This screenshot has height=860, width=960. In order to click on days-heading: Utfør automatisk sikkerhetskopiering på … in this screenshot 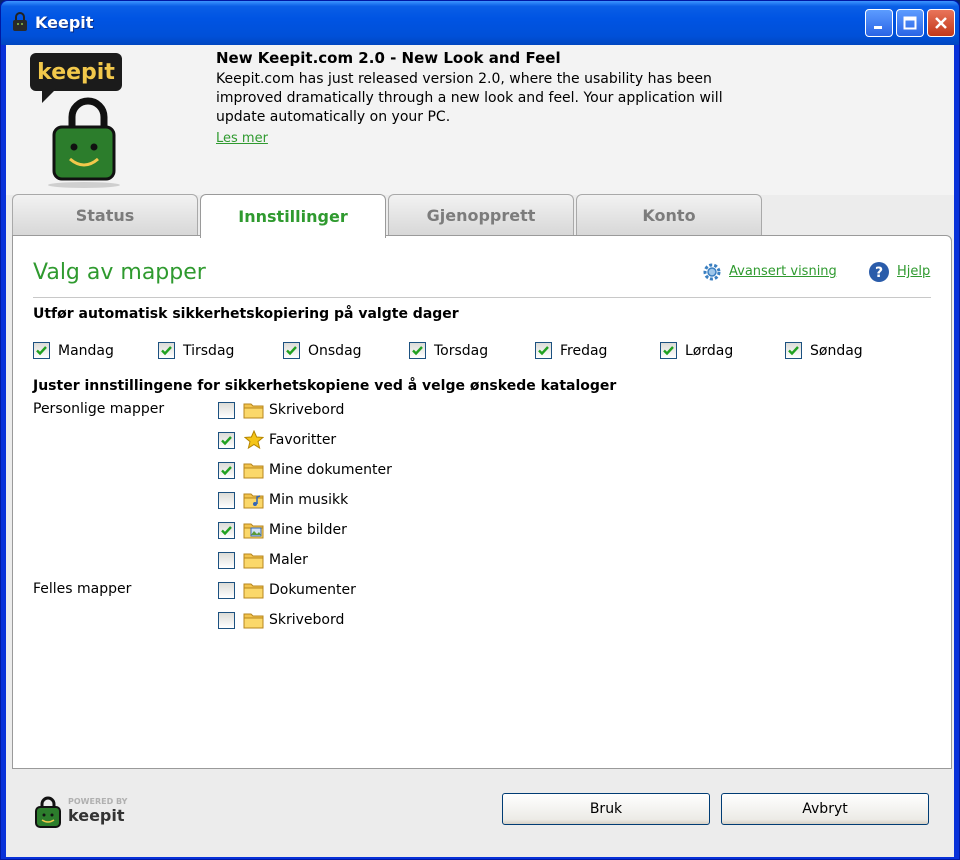, I will do `click(246, 314)`.